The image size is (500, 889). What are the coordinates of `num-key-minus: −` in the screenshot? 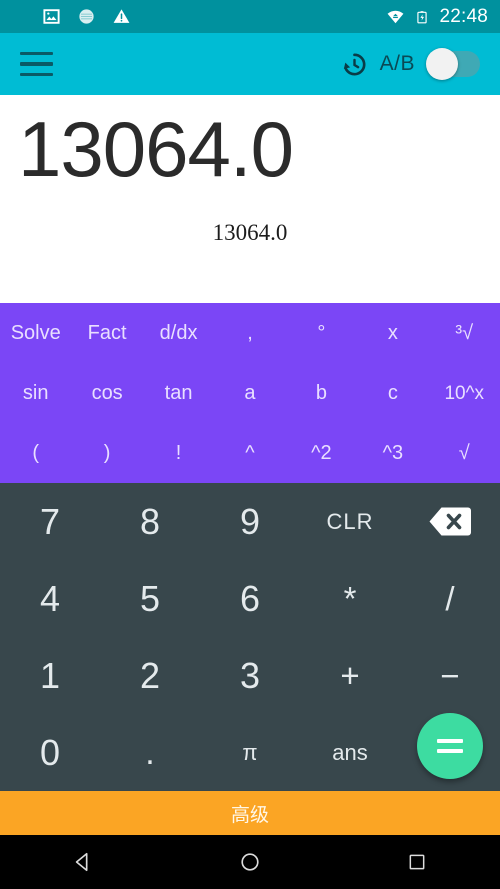 It's located at (450, 675).